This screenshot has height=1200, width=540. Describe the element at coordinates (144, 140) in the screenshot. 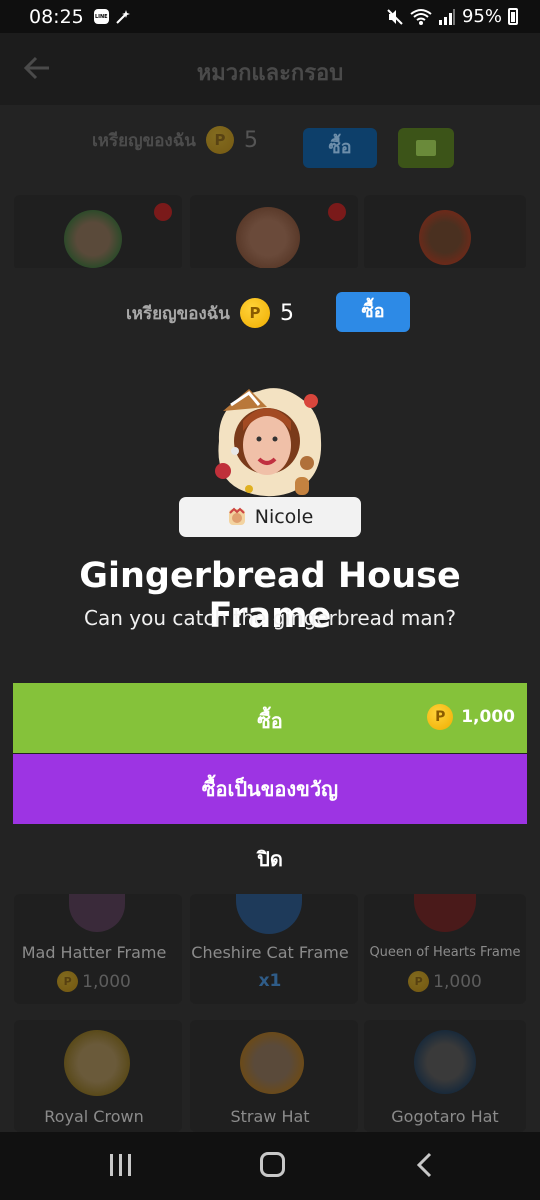

I see `coins-label: เหรียญของฉัน` at that location.